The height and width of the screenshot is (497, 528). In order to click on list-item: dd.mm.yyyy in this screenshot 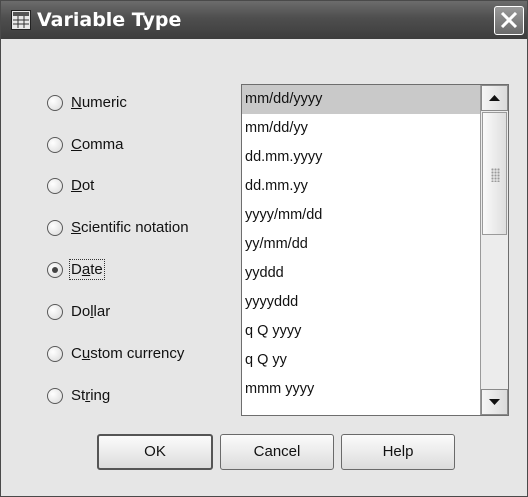, I will do `click(361, 157)`.